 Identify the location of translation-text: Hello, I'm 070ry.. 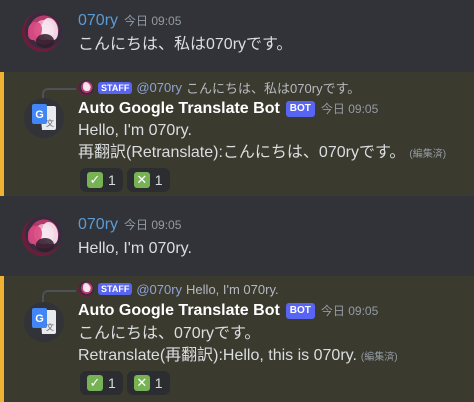
(135, 130).